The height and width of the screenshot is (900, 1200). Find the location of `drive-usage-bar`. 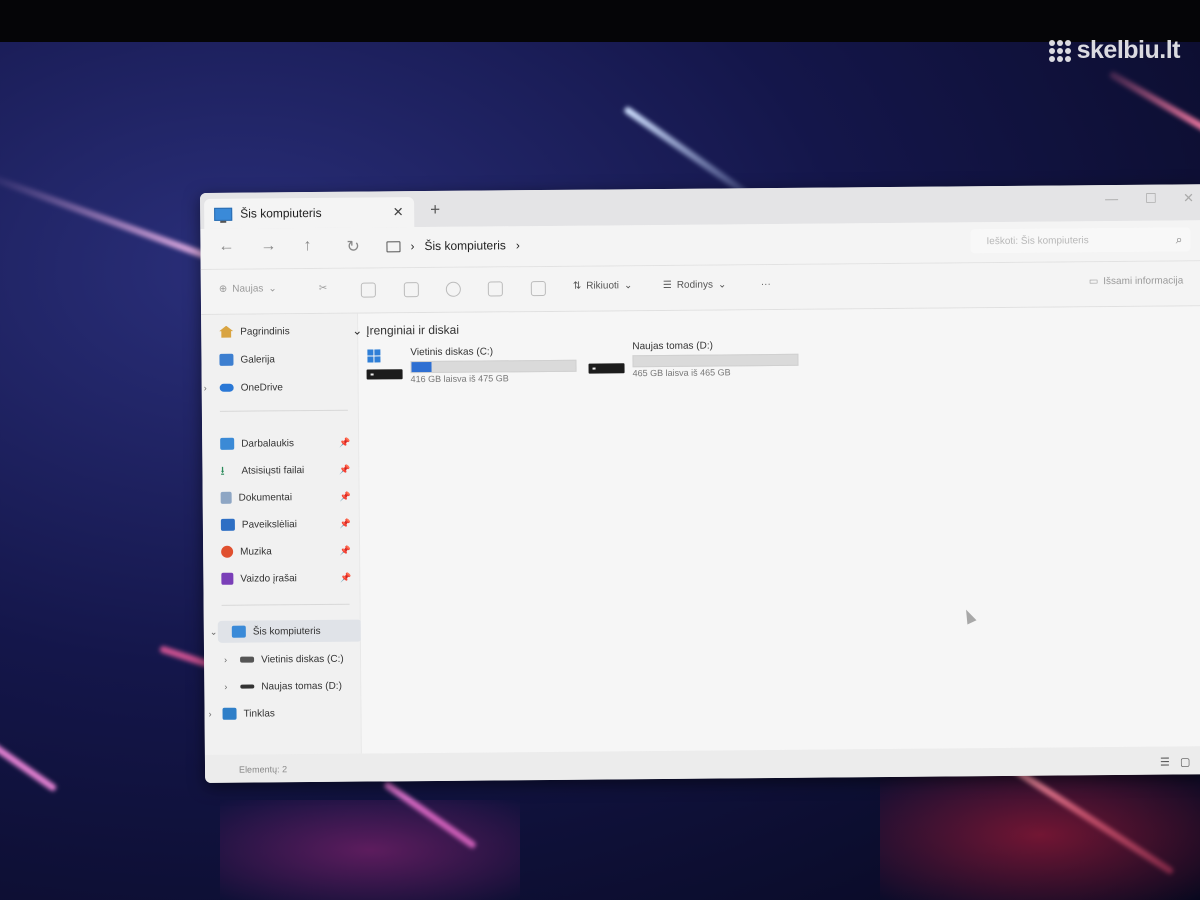

drive-usage-bar is located at coordinates (493, 366).